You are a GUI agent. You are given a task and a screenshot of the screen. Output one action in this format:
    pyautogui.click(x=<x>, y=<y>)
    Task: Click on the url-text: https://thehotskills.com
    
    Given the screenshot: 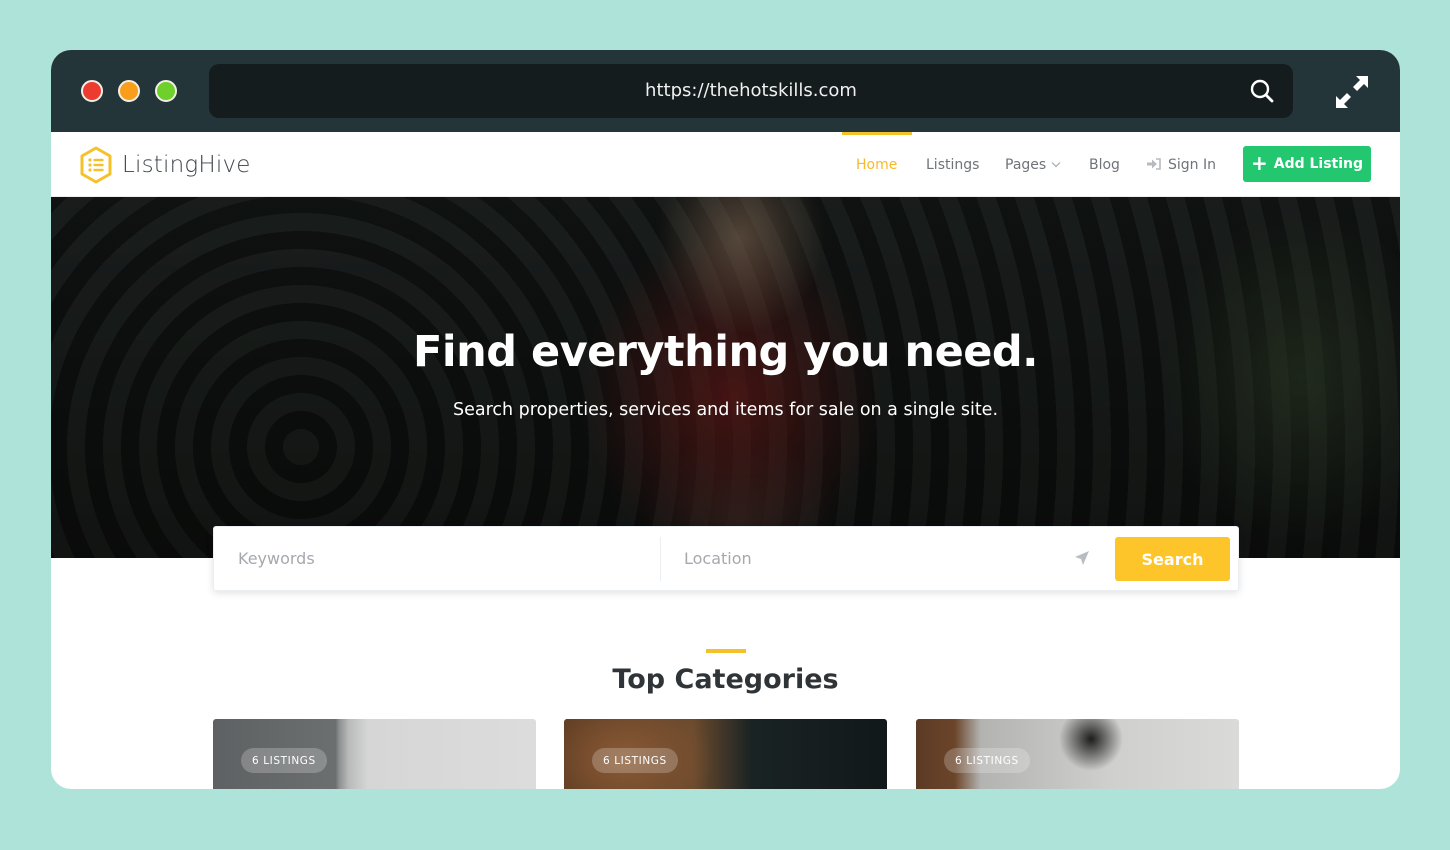 What is the action you would take?
    pyautogui.click(x=751, y=90)
    